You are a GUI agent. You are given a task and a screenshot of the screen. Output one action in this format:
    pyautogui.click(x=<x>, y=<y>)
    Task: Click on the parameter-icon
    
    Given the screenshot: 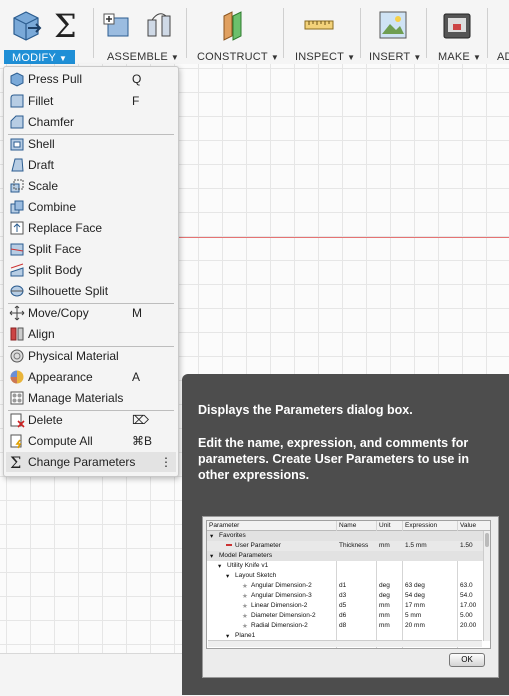 What is the action you would take?
    pyautogui.click(x=229, y=545)
    